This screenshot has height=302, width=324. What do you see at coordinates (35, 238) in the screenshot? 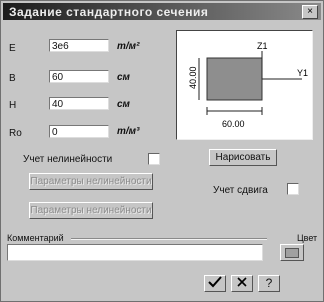
I see `comment-label: Комментарий` at bounding box center [35, 238].